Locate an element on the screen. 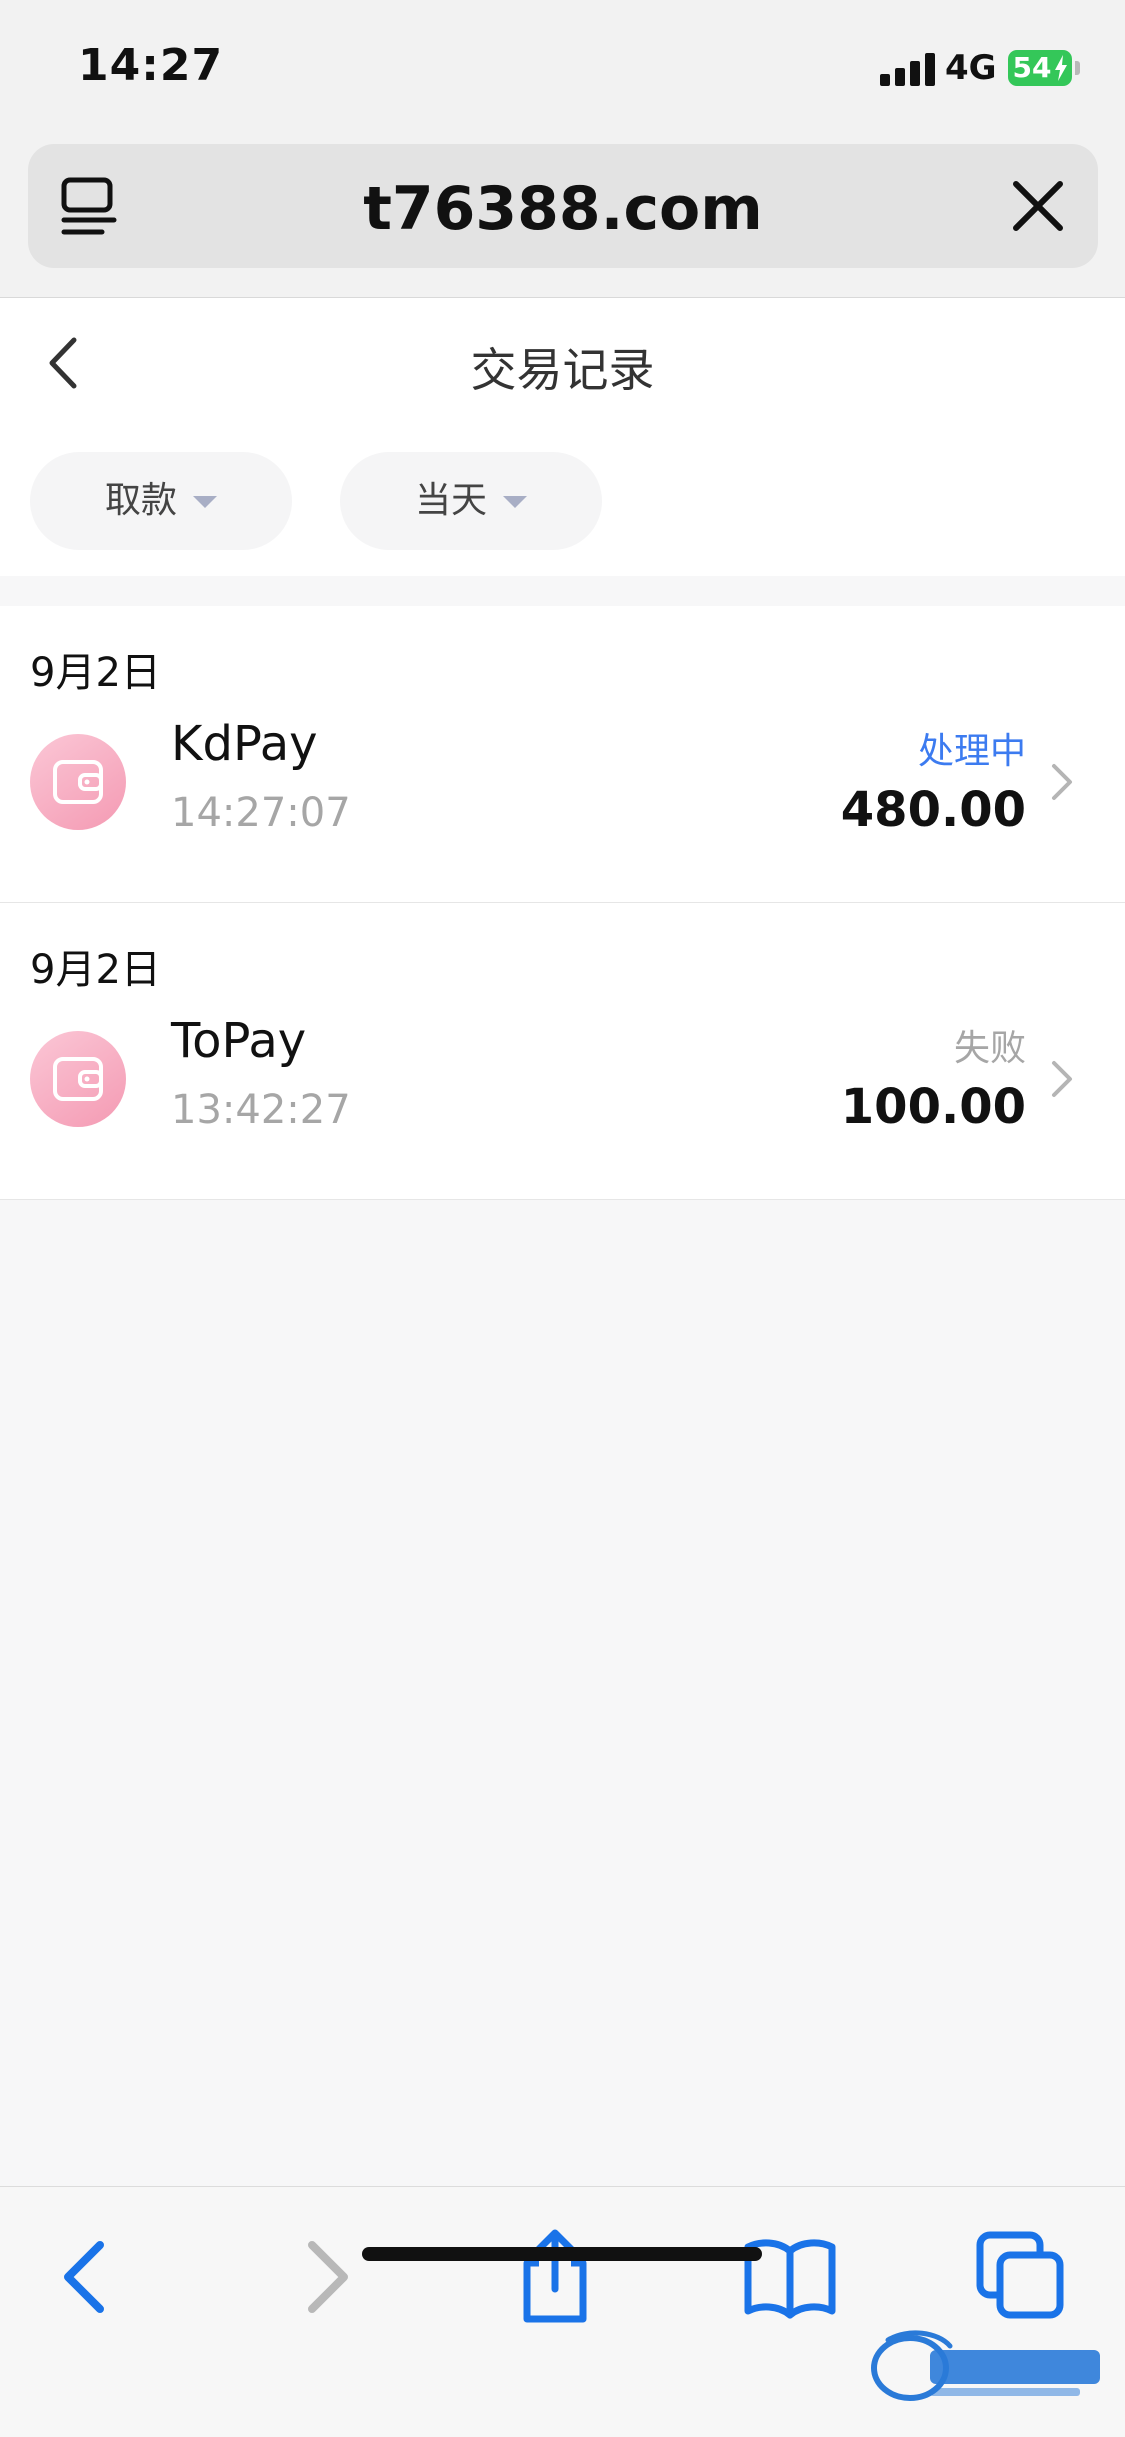  transaction-time: 14:27:07 is located at coordinates (261, 813).